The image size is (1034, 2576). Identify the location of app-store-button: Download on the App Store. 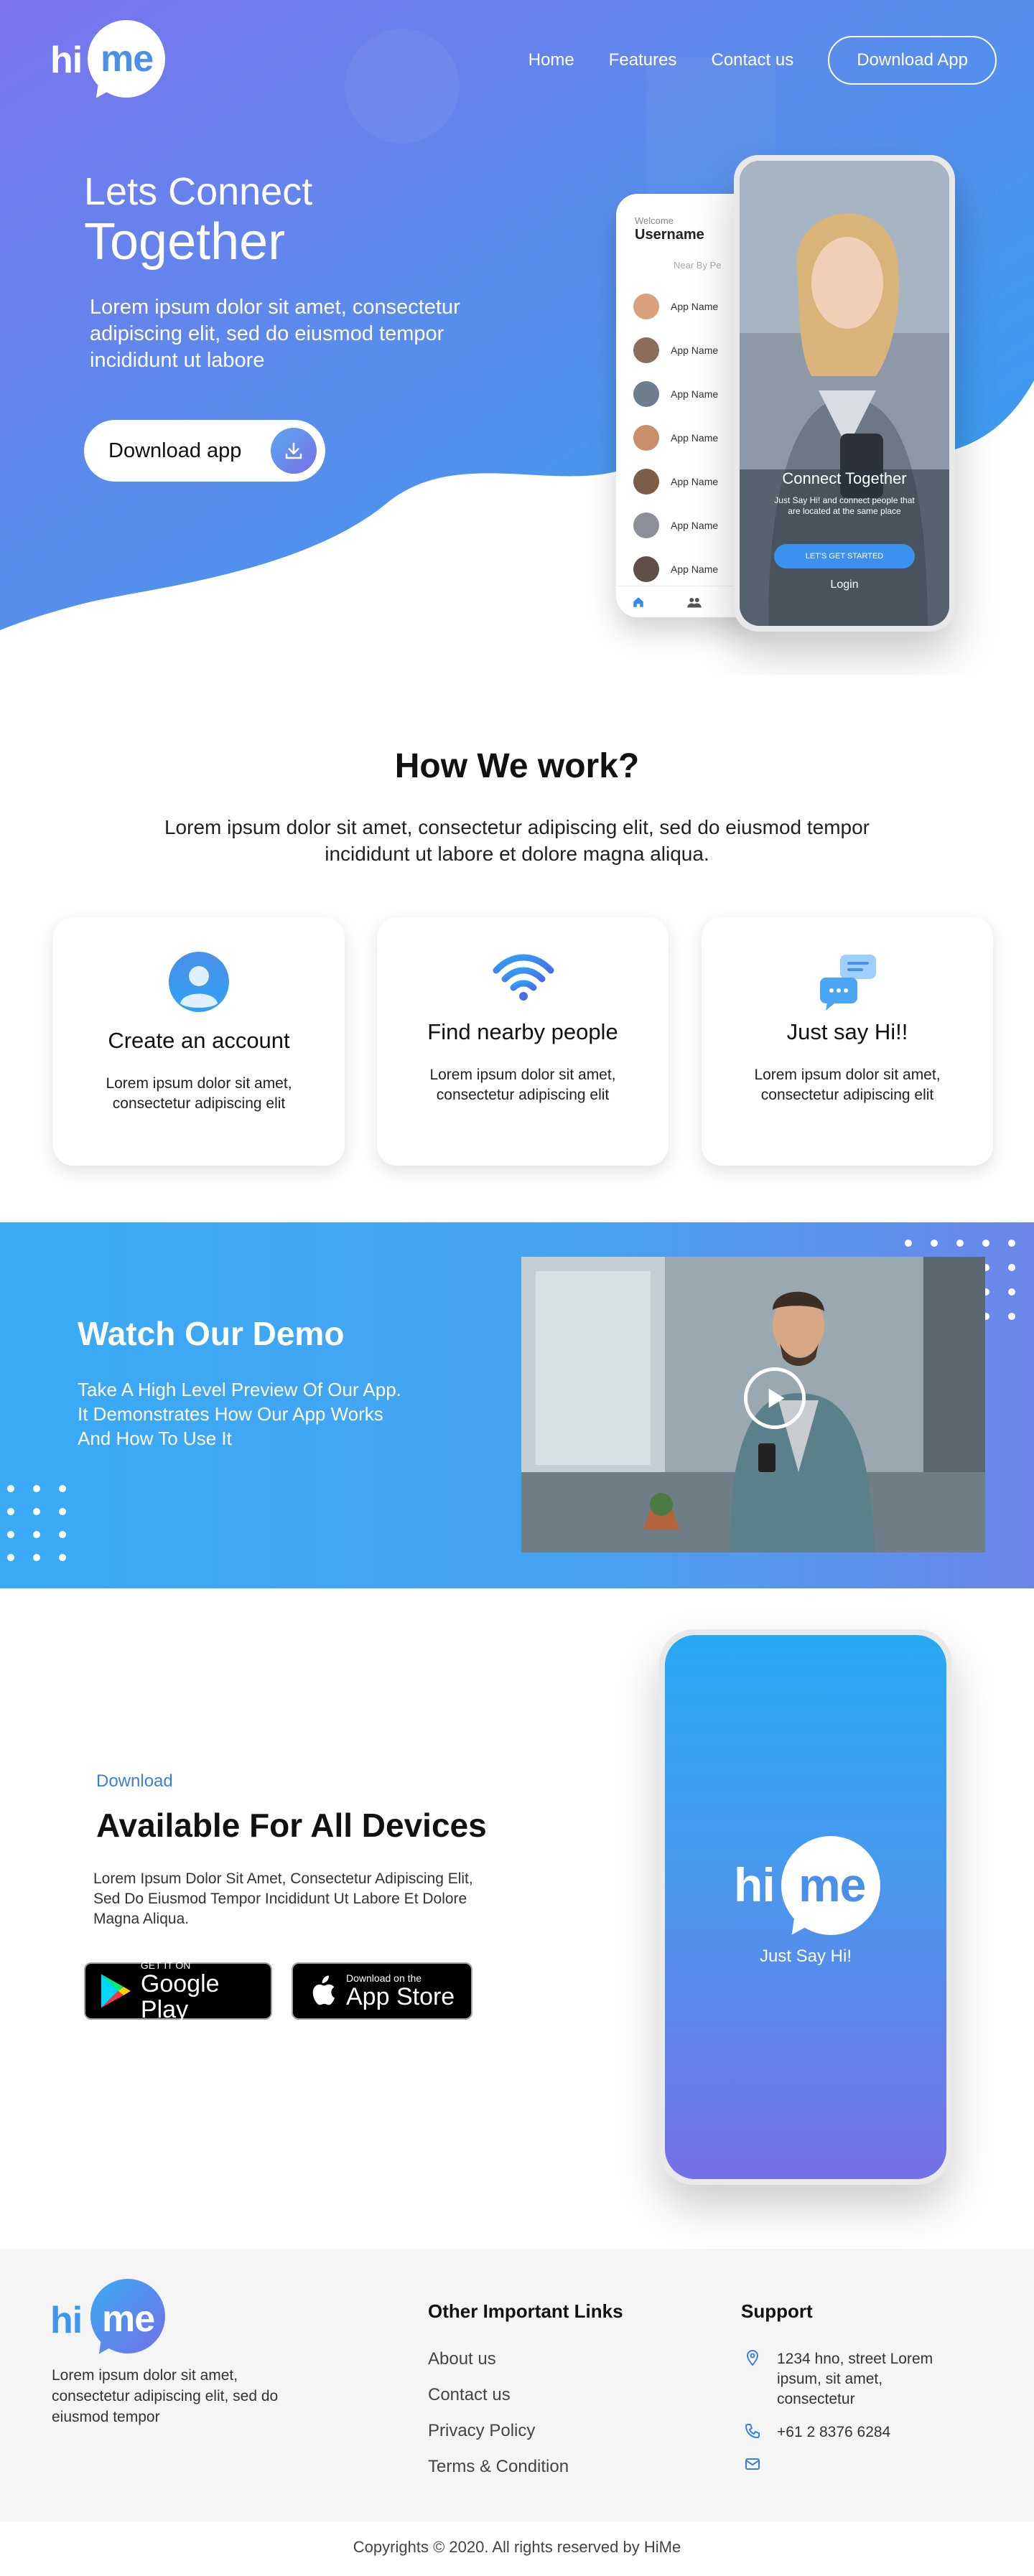
(382, 1991).